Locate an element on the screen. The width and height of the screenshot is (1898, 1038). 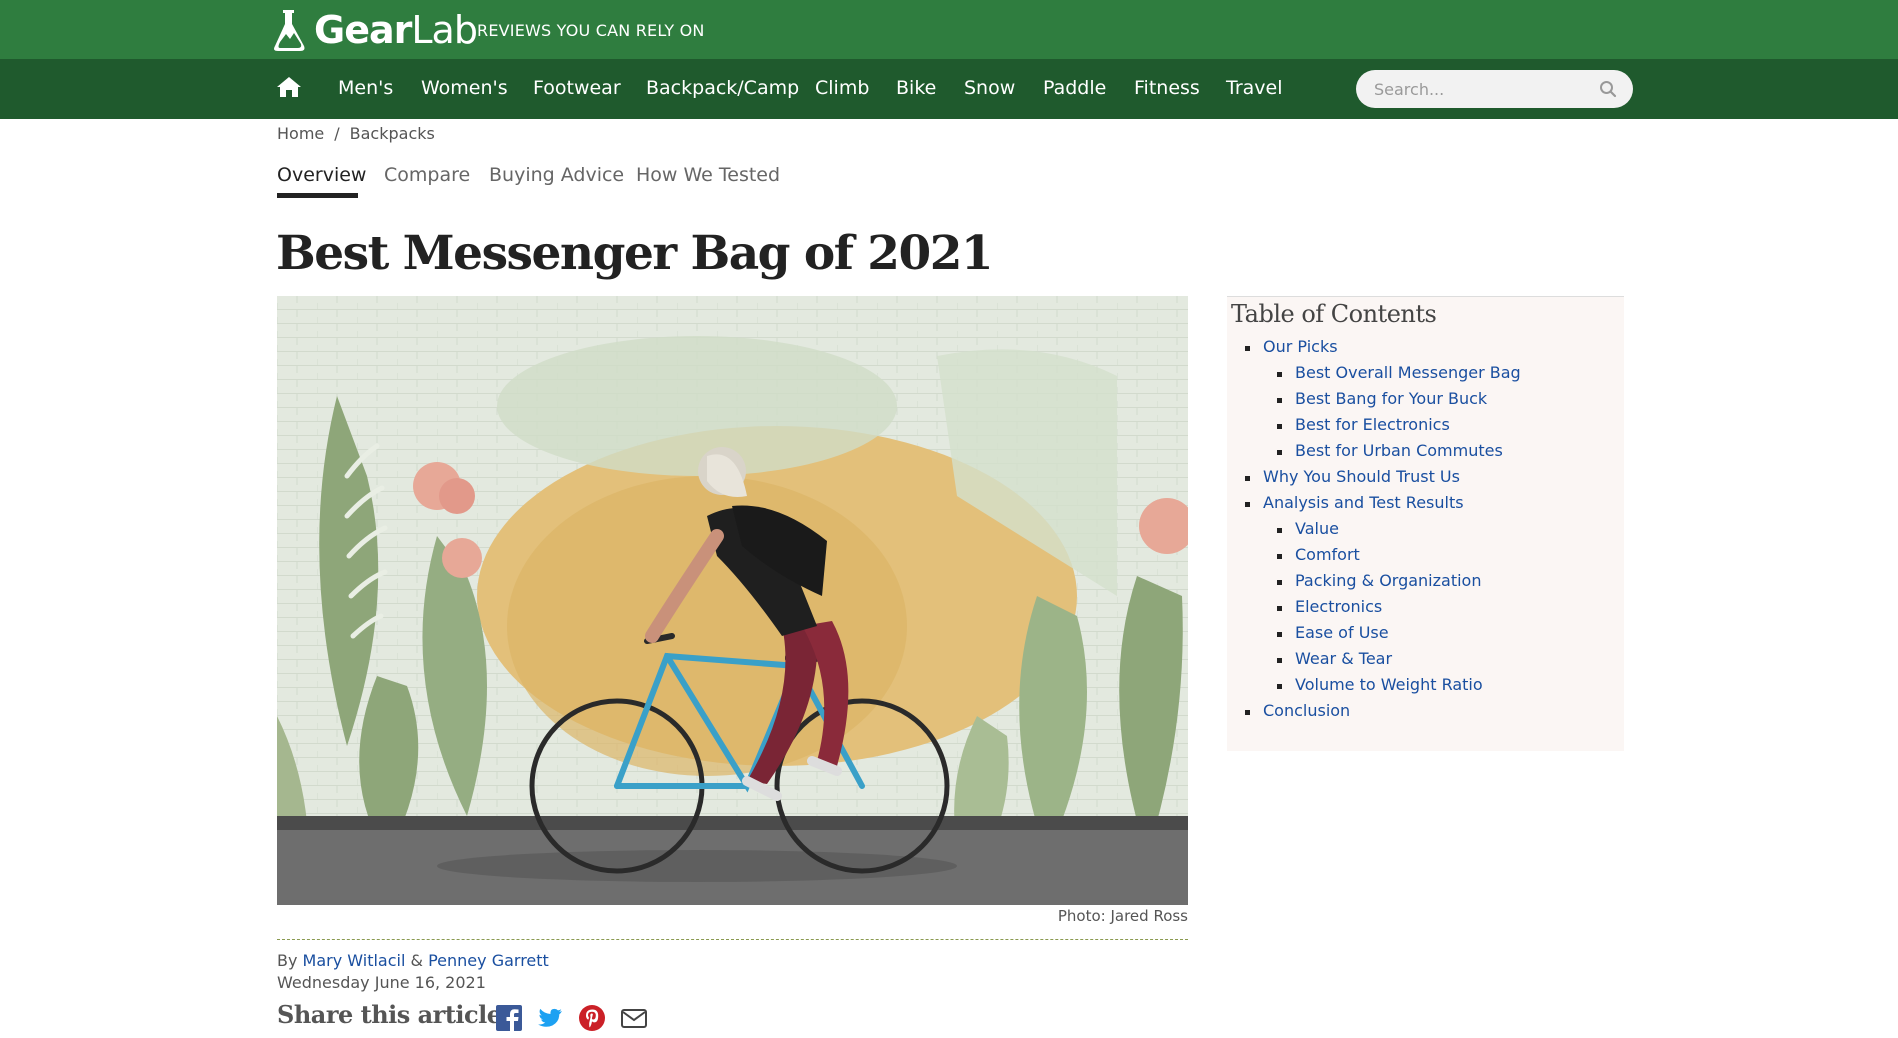
toc-title: Table of Contents is located at coordinates (1334, 314).